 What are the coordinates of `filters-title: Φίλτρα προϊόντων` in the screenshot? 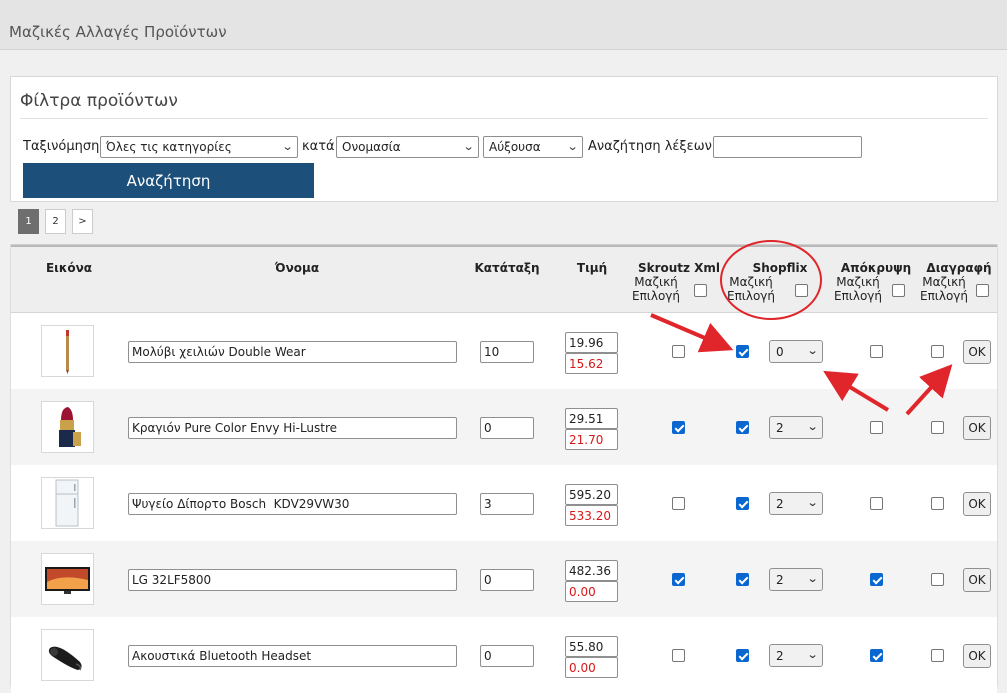 It's located at (99, 101).